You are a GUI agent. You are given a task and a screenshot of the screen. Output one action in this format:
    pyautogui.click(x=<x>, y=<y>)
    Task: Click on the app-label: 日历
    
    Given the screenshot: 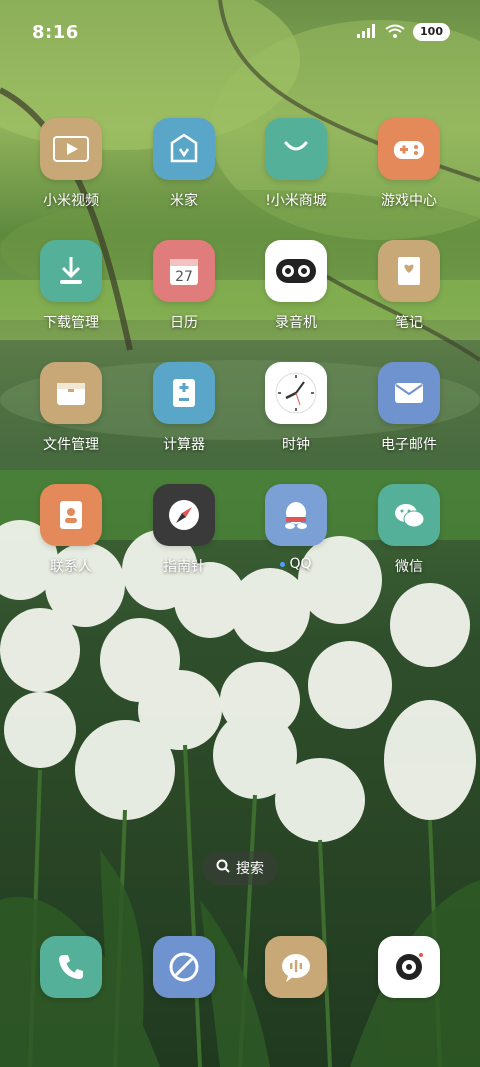 What is the action you would take?
    pyautogui.click(x=184, y=323)
    